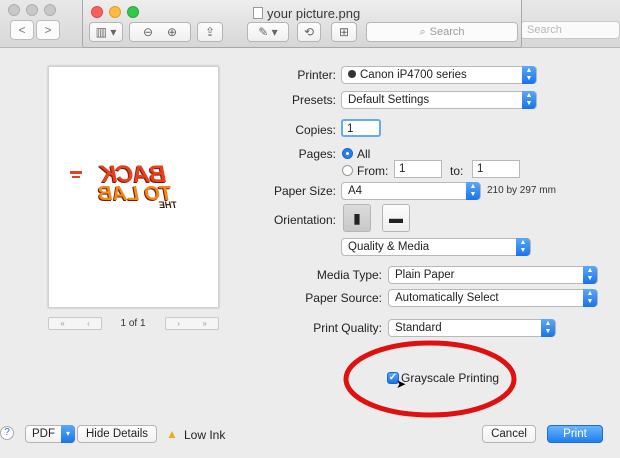 The height and width of the screenshot is (458, 620). Describe the element at coordinates (439, 100) in the screenshot. I see `presets-select: Default Settings ▲ ▼` at that location.